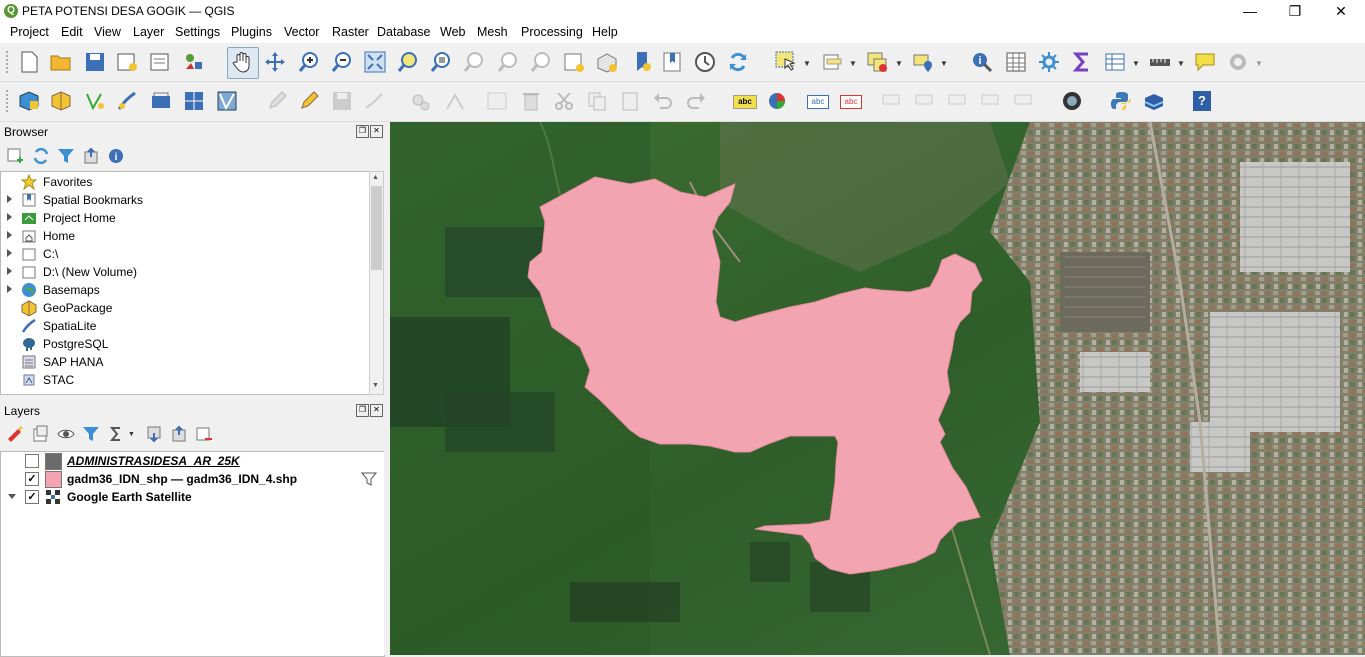  Describe the element at coordinates (1202, 101) in the screenshot. I see `help-icon: ?` at that location.